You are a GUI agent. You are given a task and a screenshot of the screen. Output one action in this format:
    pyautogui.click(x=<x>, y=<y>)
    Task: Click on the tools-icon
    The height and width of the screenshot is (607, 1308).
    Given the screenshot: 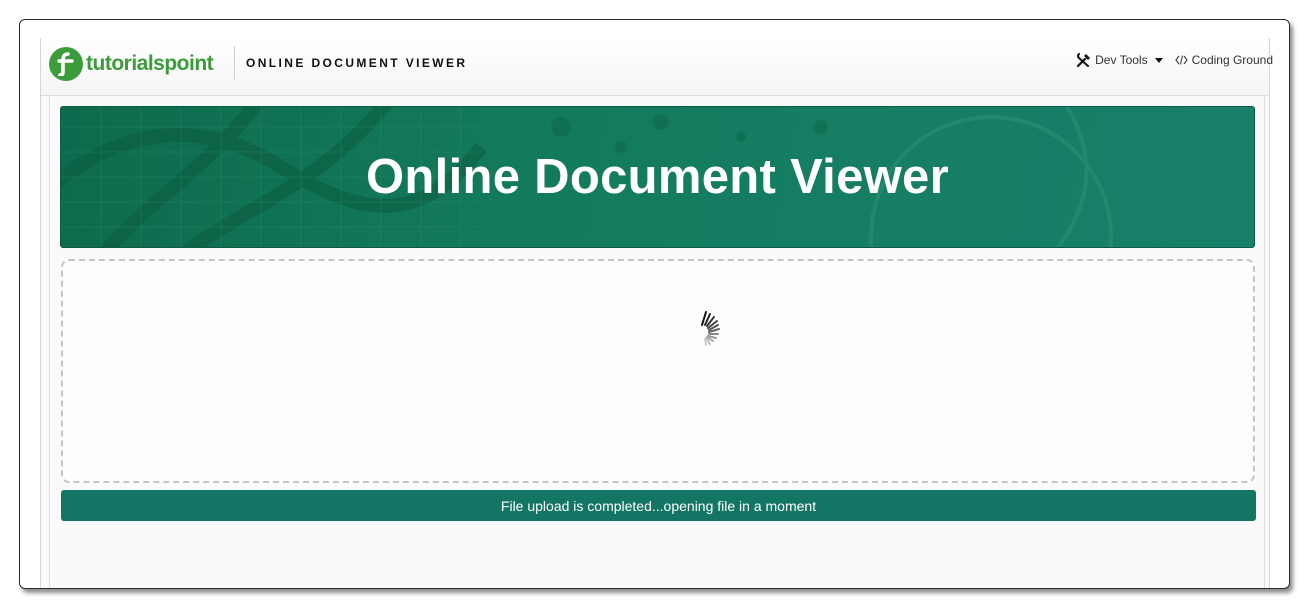 What is the action you would take?
    pyautogui.click(x=1084, y=60)
    